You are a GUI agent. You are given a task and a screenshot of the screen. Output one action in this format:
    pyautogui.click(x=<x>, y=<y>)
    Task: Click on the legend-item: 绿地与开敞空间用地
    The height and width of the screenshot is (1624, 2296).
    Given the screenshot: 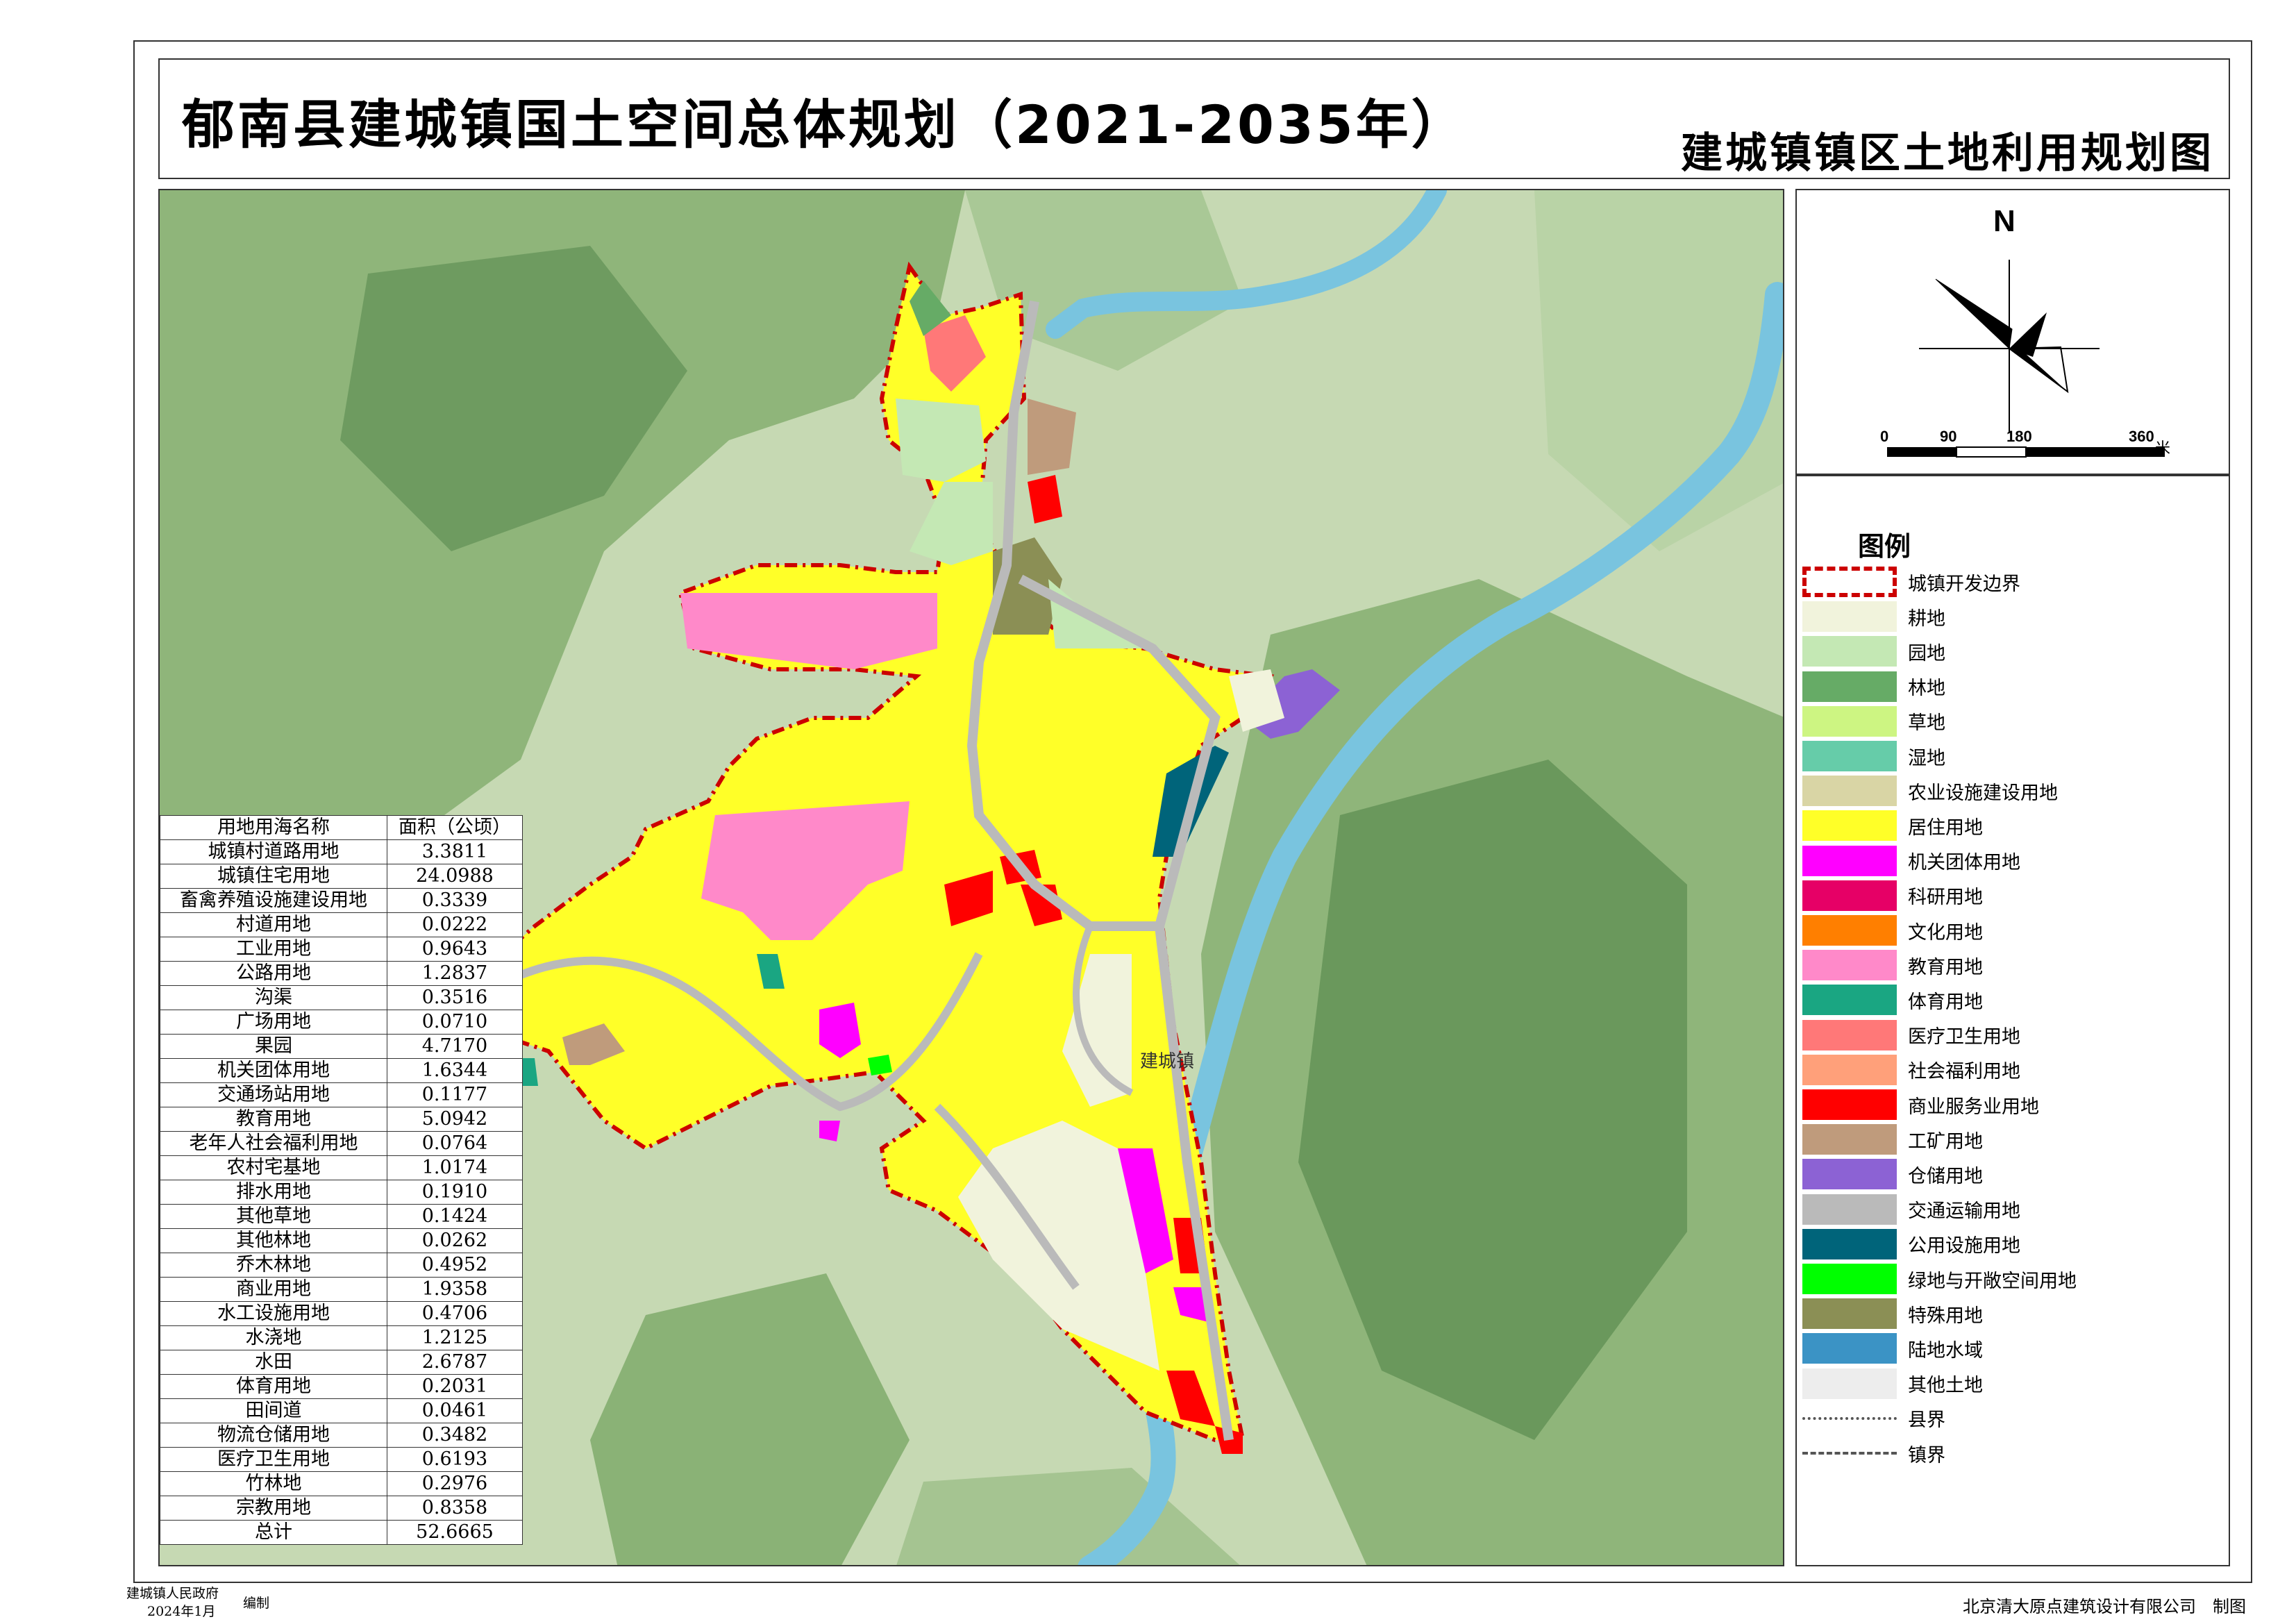 What is the action you would take?
    pyautogui.click(x=1939, y=1279)
    